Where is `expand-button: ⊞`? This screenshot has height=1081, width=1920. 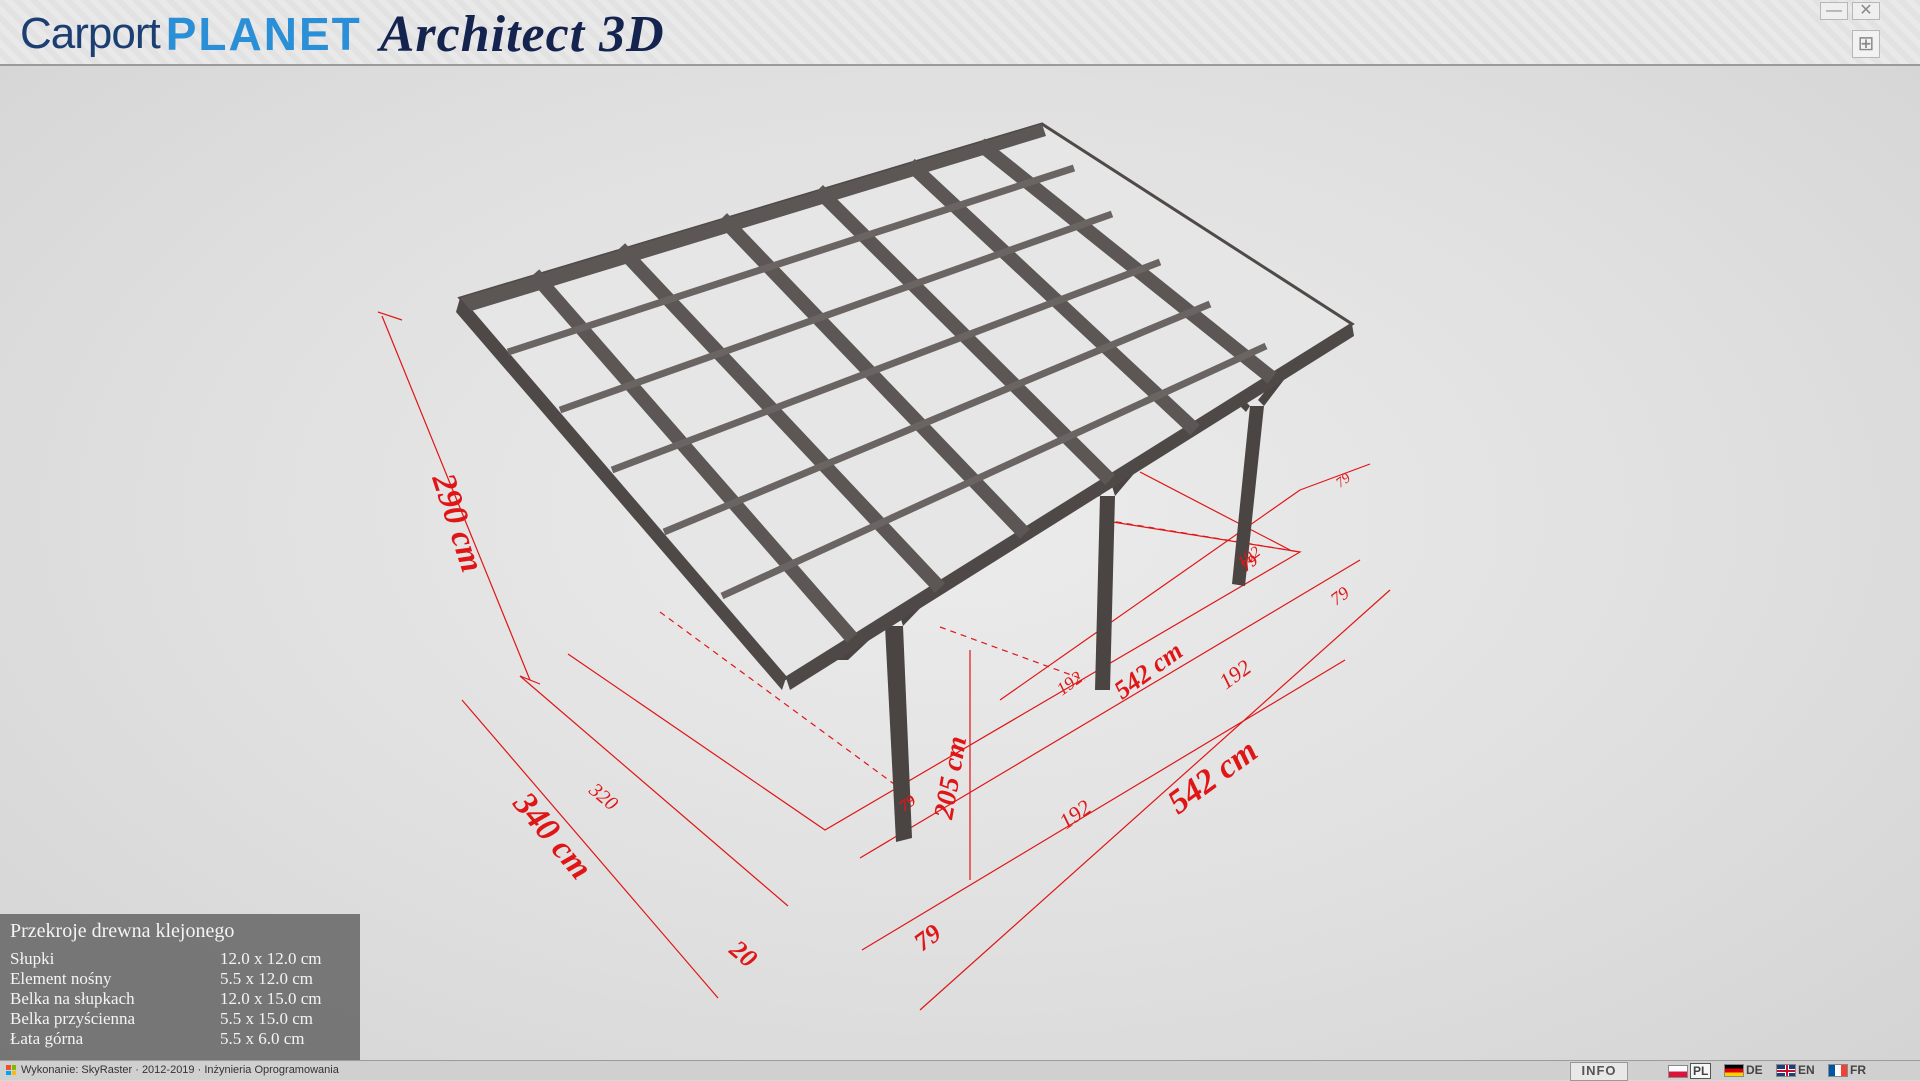
expand-button: ⊞ is located at coordinates (1866, 44).